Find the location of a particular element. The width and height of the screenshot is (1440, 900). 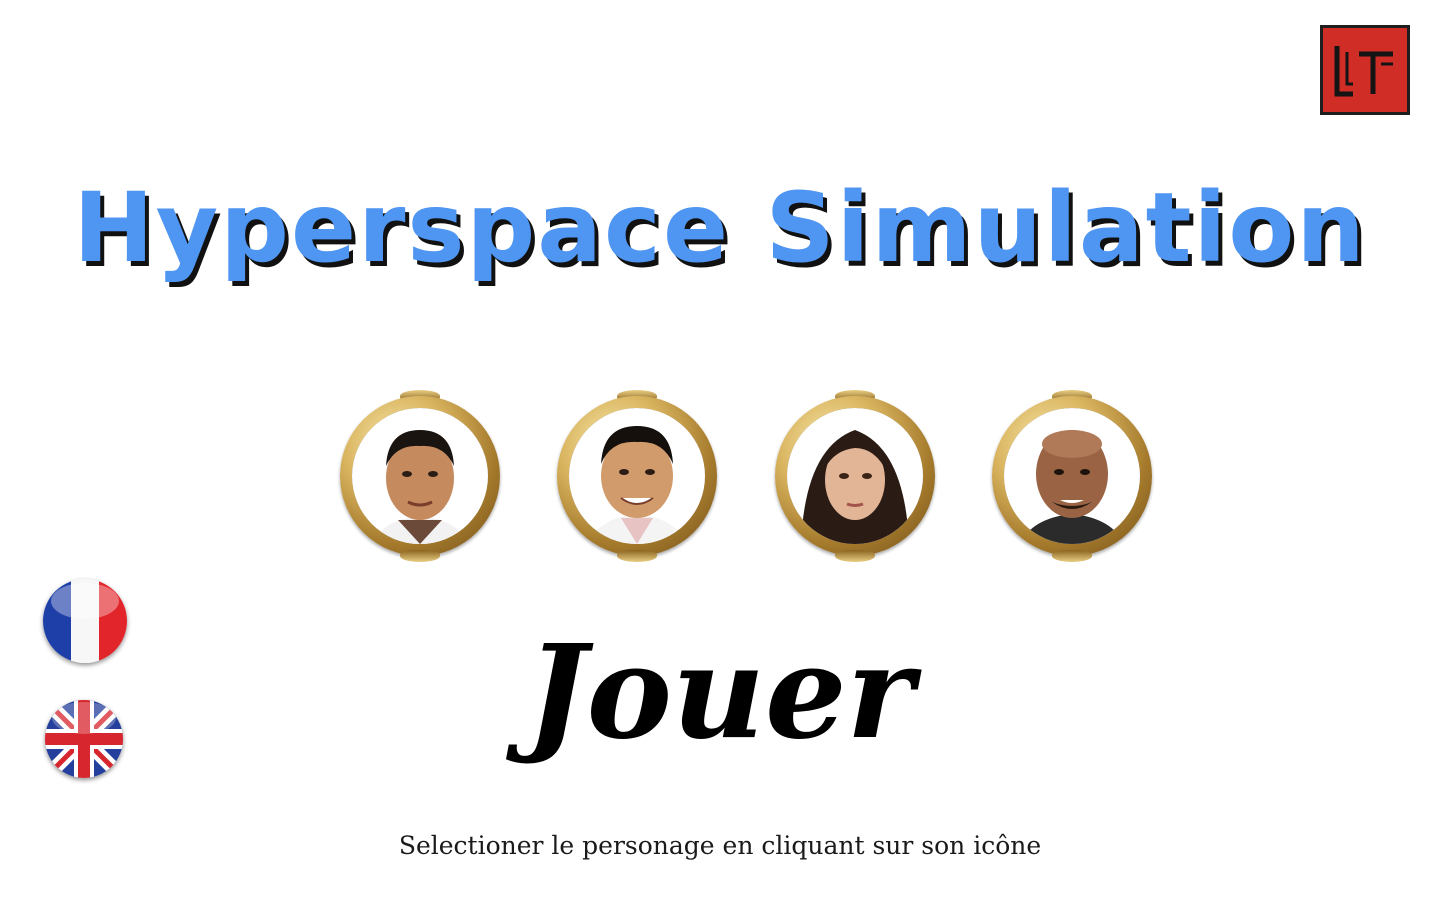

flag-uk-icon is located at coordinates (84, 739).